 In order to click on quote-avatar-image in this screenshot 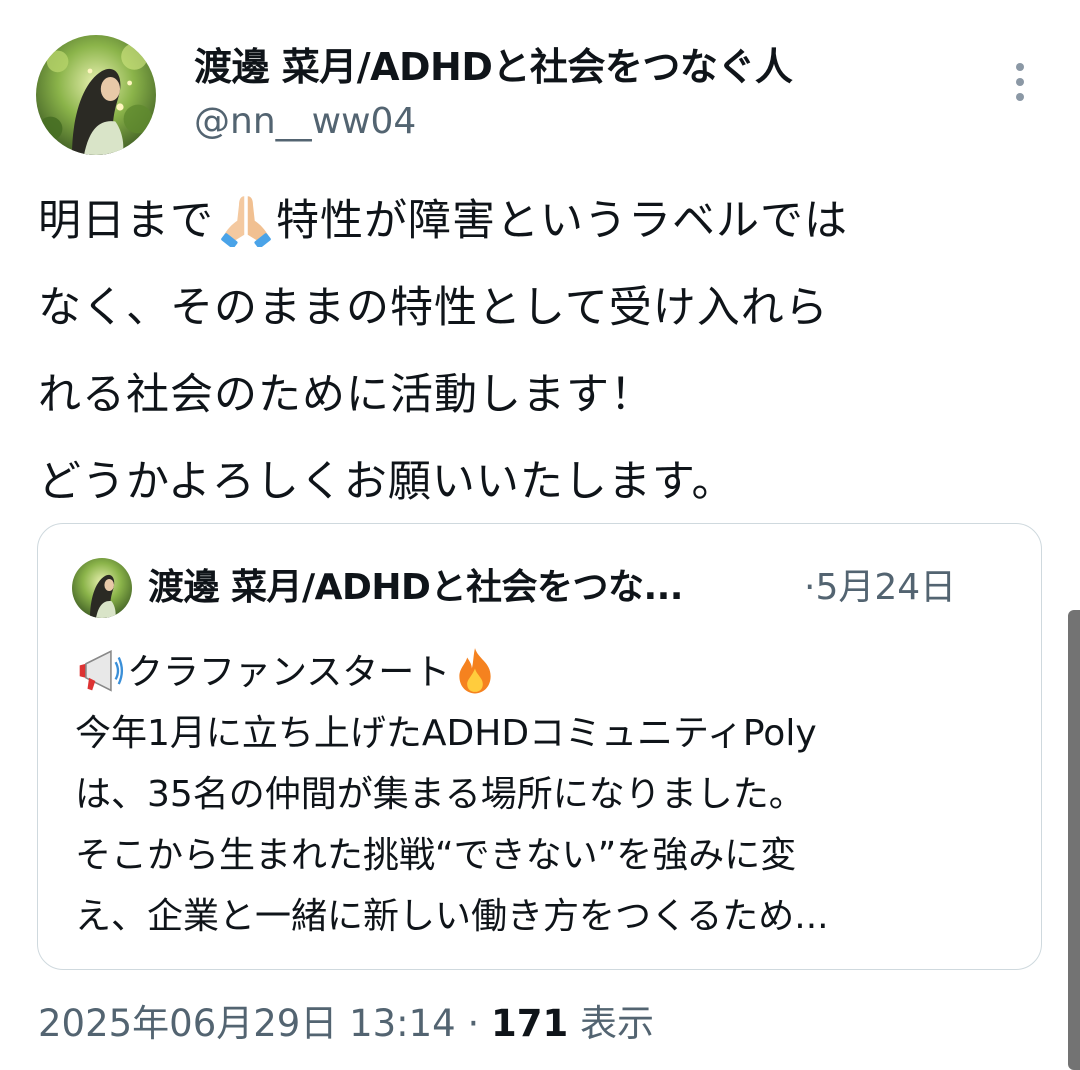, I will do `click(102, 588)`.